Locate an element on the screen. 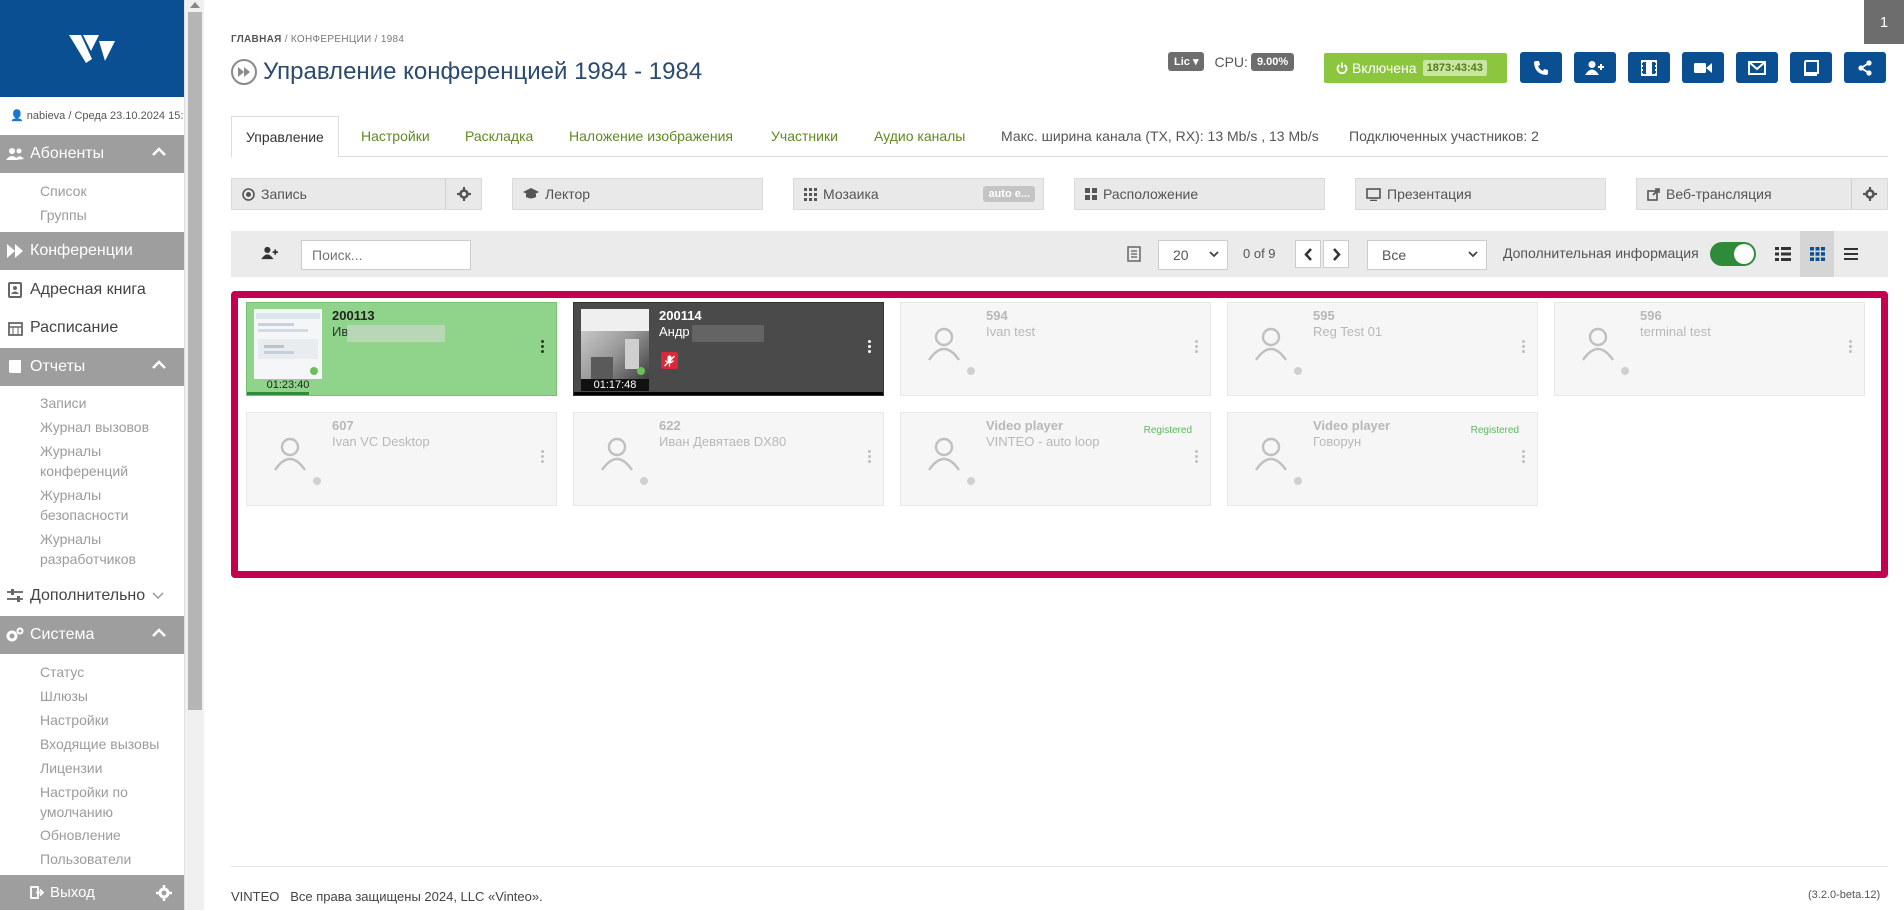 The height and width of the screenshot is (910, 1904). view-grid-button is located at coordinates (1817, 254).